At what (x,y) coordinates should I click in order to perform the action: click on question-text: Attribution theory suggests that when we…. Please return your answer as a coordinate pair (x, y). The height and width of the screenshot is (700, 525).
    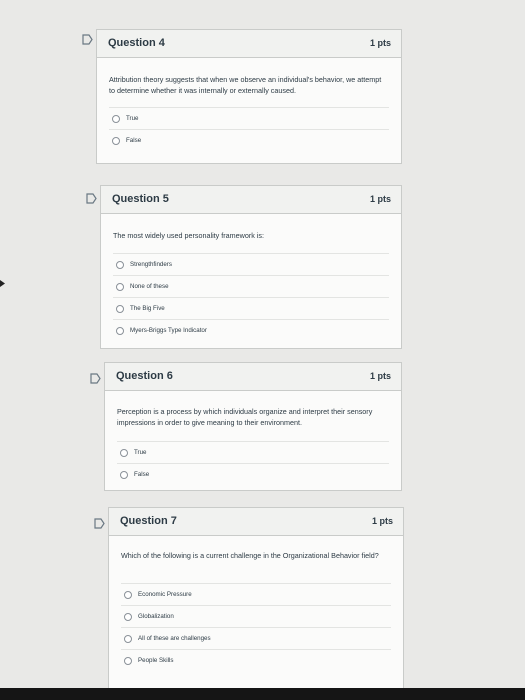
    Looking at the image, I should click on (245, 85).